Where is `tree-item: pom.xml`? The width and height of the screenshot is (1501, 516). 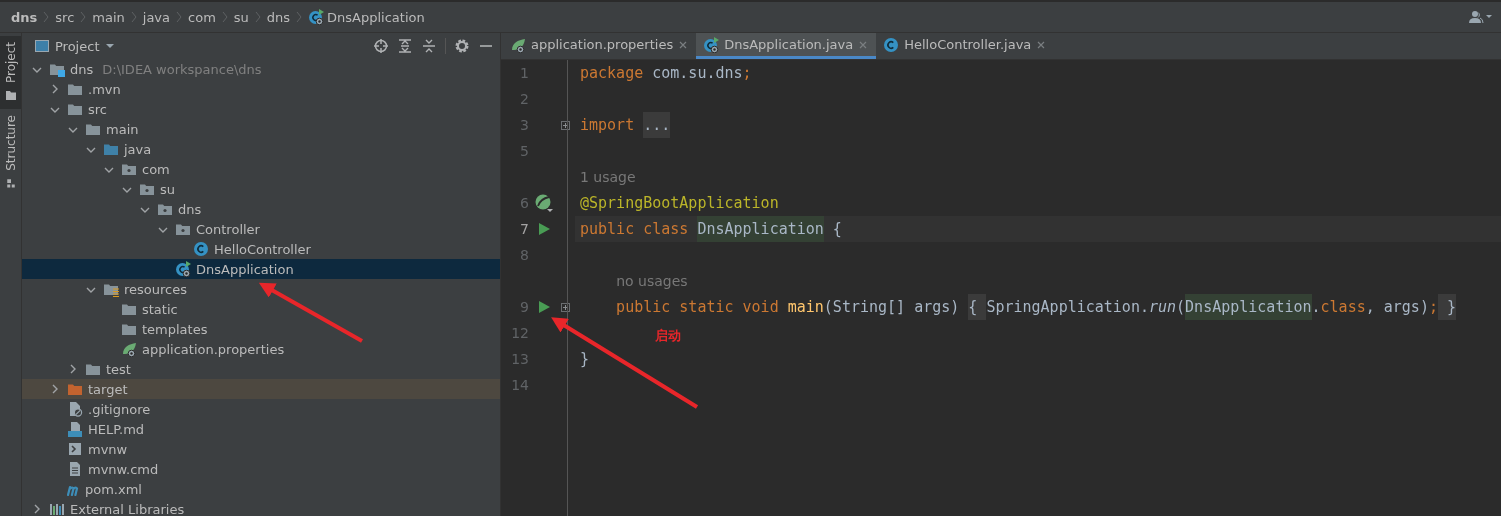
tree-item: pom.xml is located at coordinates (261, 489).